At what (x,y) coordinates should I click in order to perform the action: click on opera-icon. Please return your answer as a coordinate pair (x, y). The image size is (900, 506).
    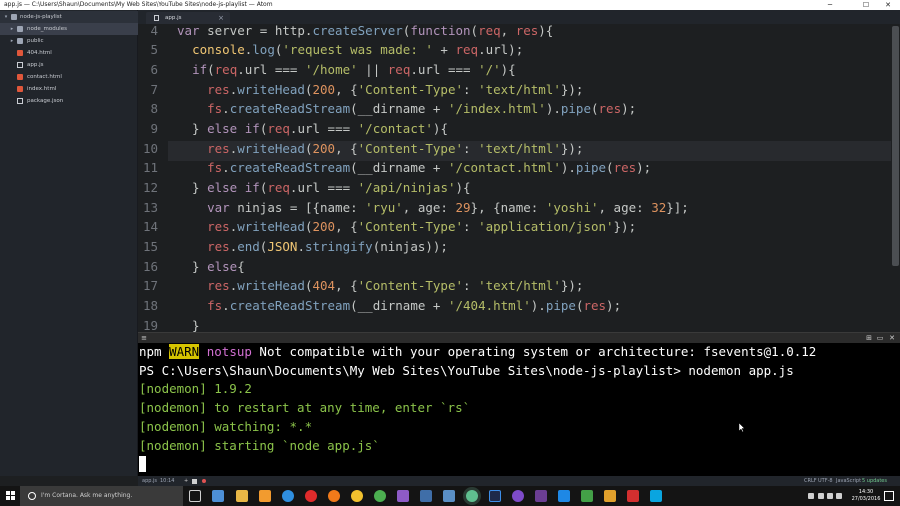
    Looking at the image, I should click on (311, 496).